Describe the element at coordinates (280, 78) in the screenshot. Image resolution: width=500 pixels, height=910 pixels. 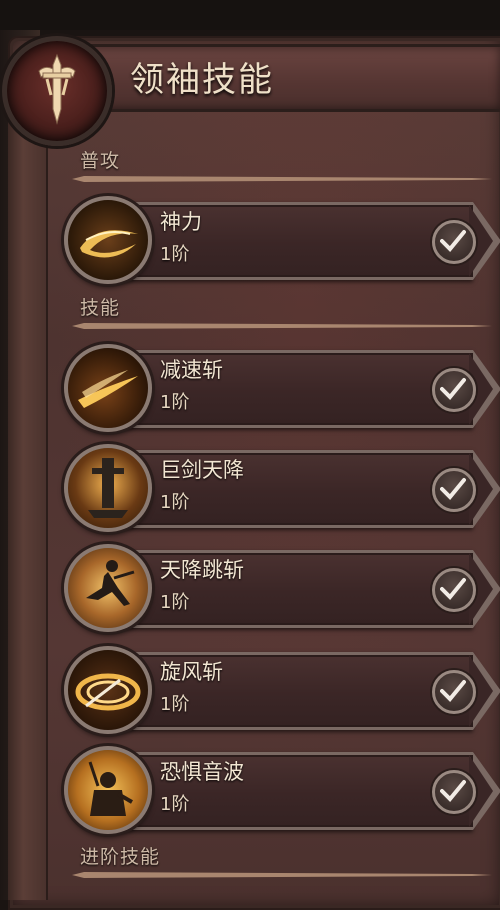
I see `title-bar` at that location.